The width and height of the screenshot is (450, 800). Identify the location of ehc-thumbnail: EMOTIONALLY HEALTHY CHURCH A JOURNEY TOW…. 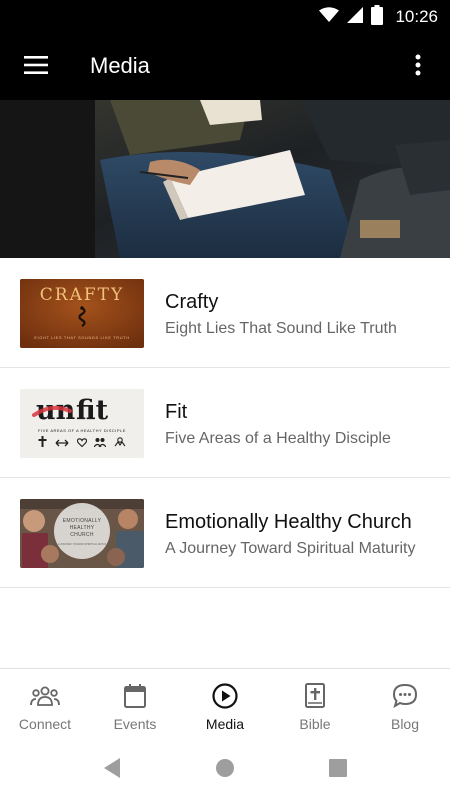
(82, 533).